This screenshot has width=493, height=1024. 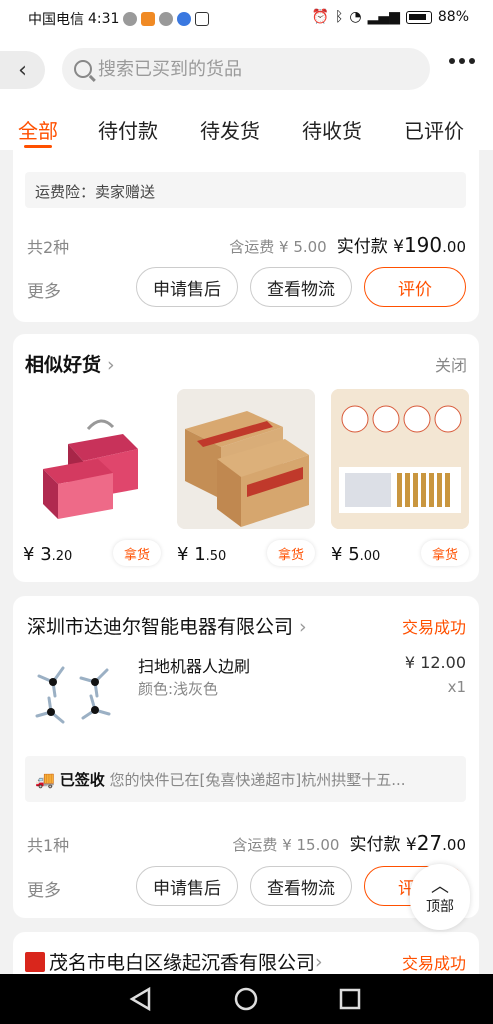 What do you see at coordinates (445, 553) in the screenshot?
I see `grab-button-3: 拿货` at bounding box center [445, 553].